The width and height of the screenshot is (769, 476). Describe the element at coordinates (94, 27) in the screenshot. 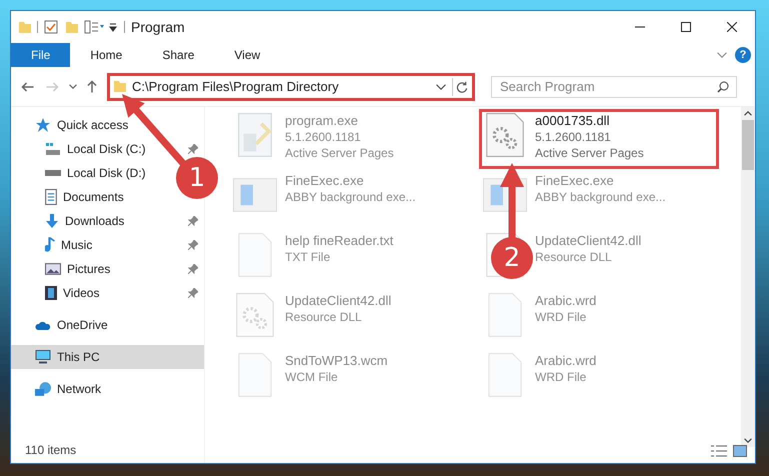

I see `properties-icon` at that location.